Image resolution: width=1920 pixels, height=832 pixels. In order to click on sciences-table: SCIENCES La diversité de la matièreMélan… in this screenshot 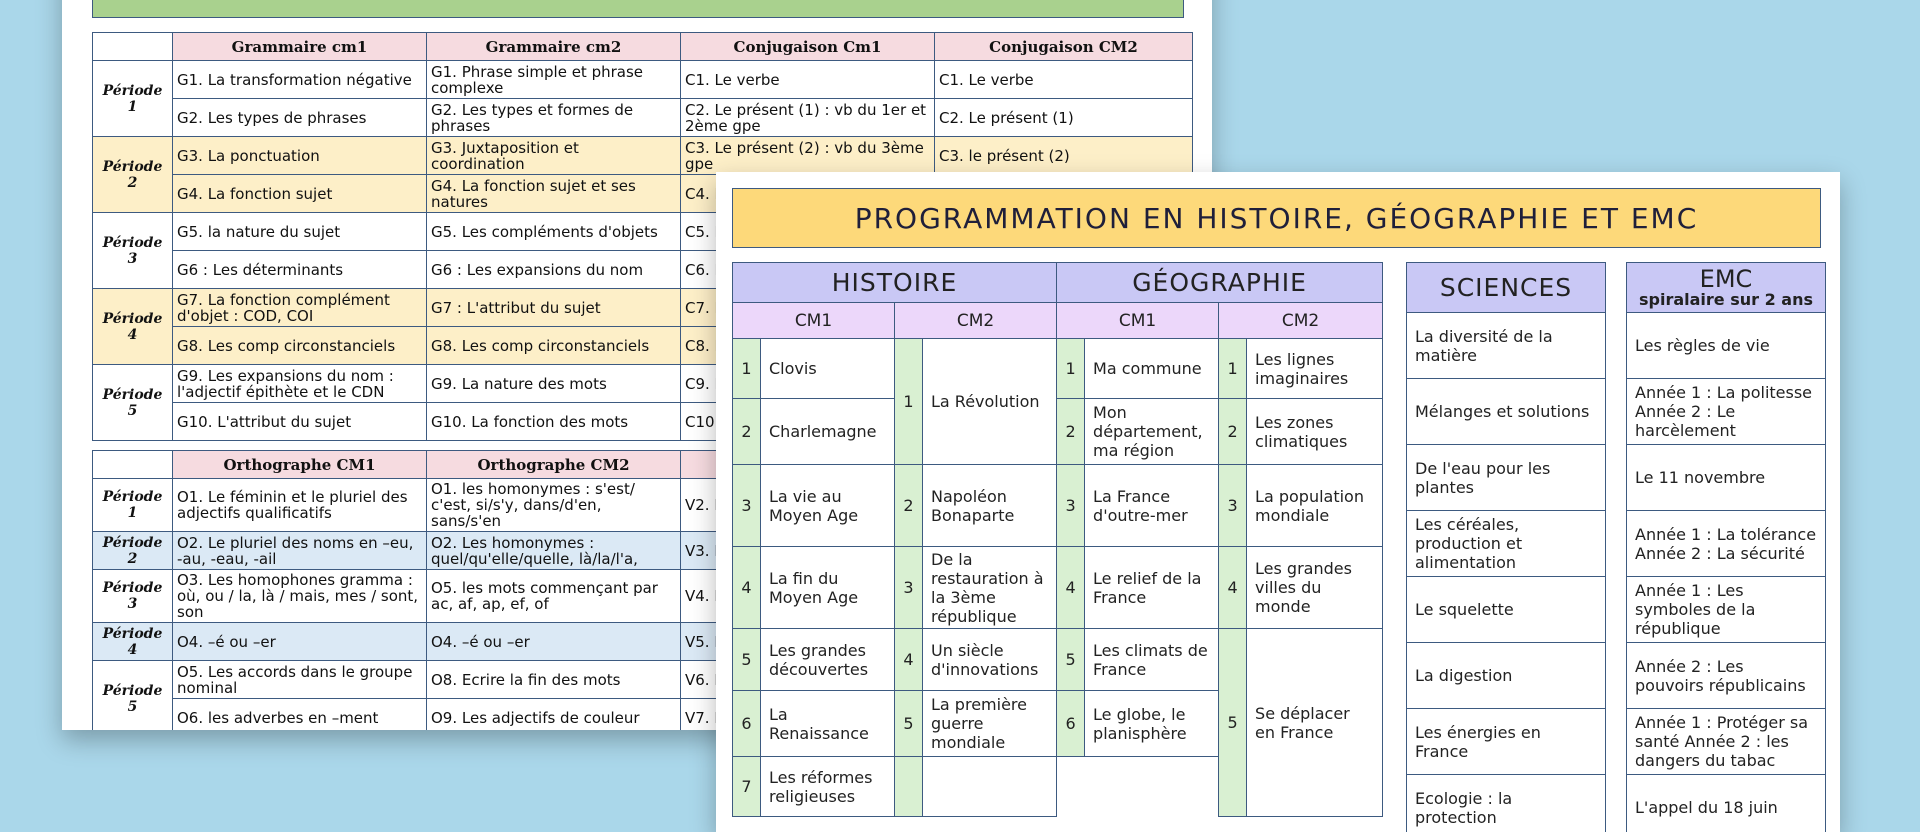, I will do `click(1506, 547)`.